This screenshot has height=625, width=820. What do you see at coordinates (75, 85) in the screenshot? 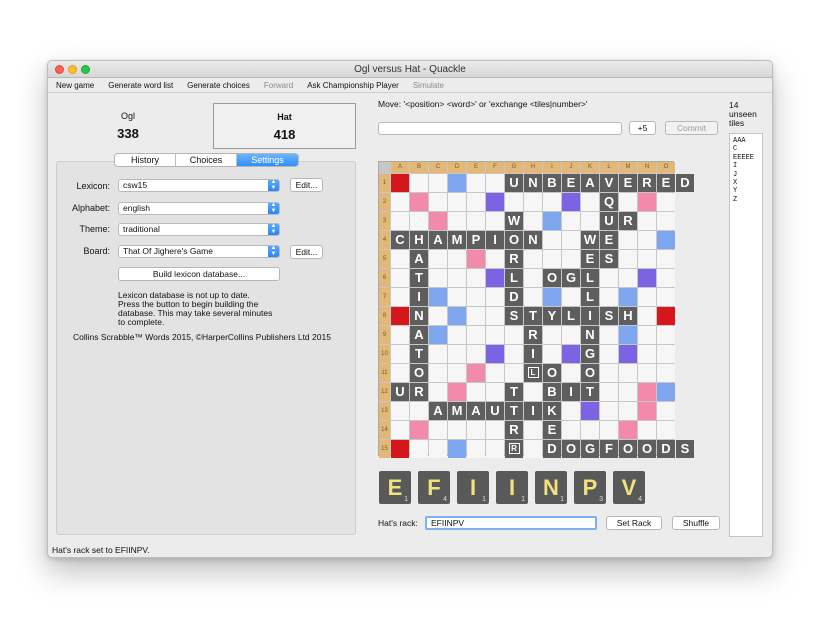
I see `new-game-button: New game` at bounding box center [75, 85].